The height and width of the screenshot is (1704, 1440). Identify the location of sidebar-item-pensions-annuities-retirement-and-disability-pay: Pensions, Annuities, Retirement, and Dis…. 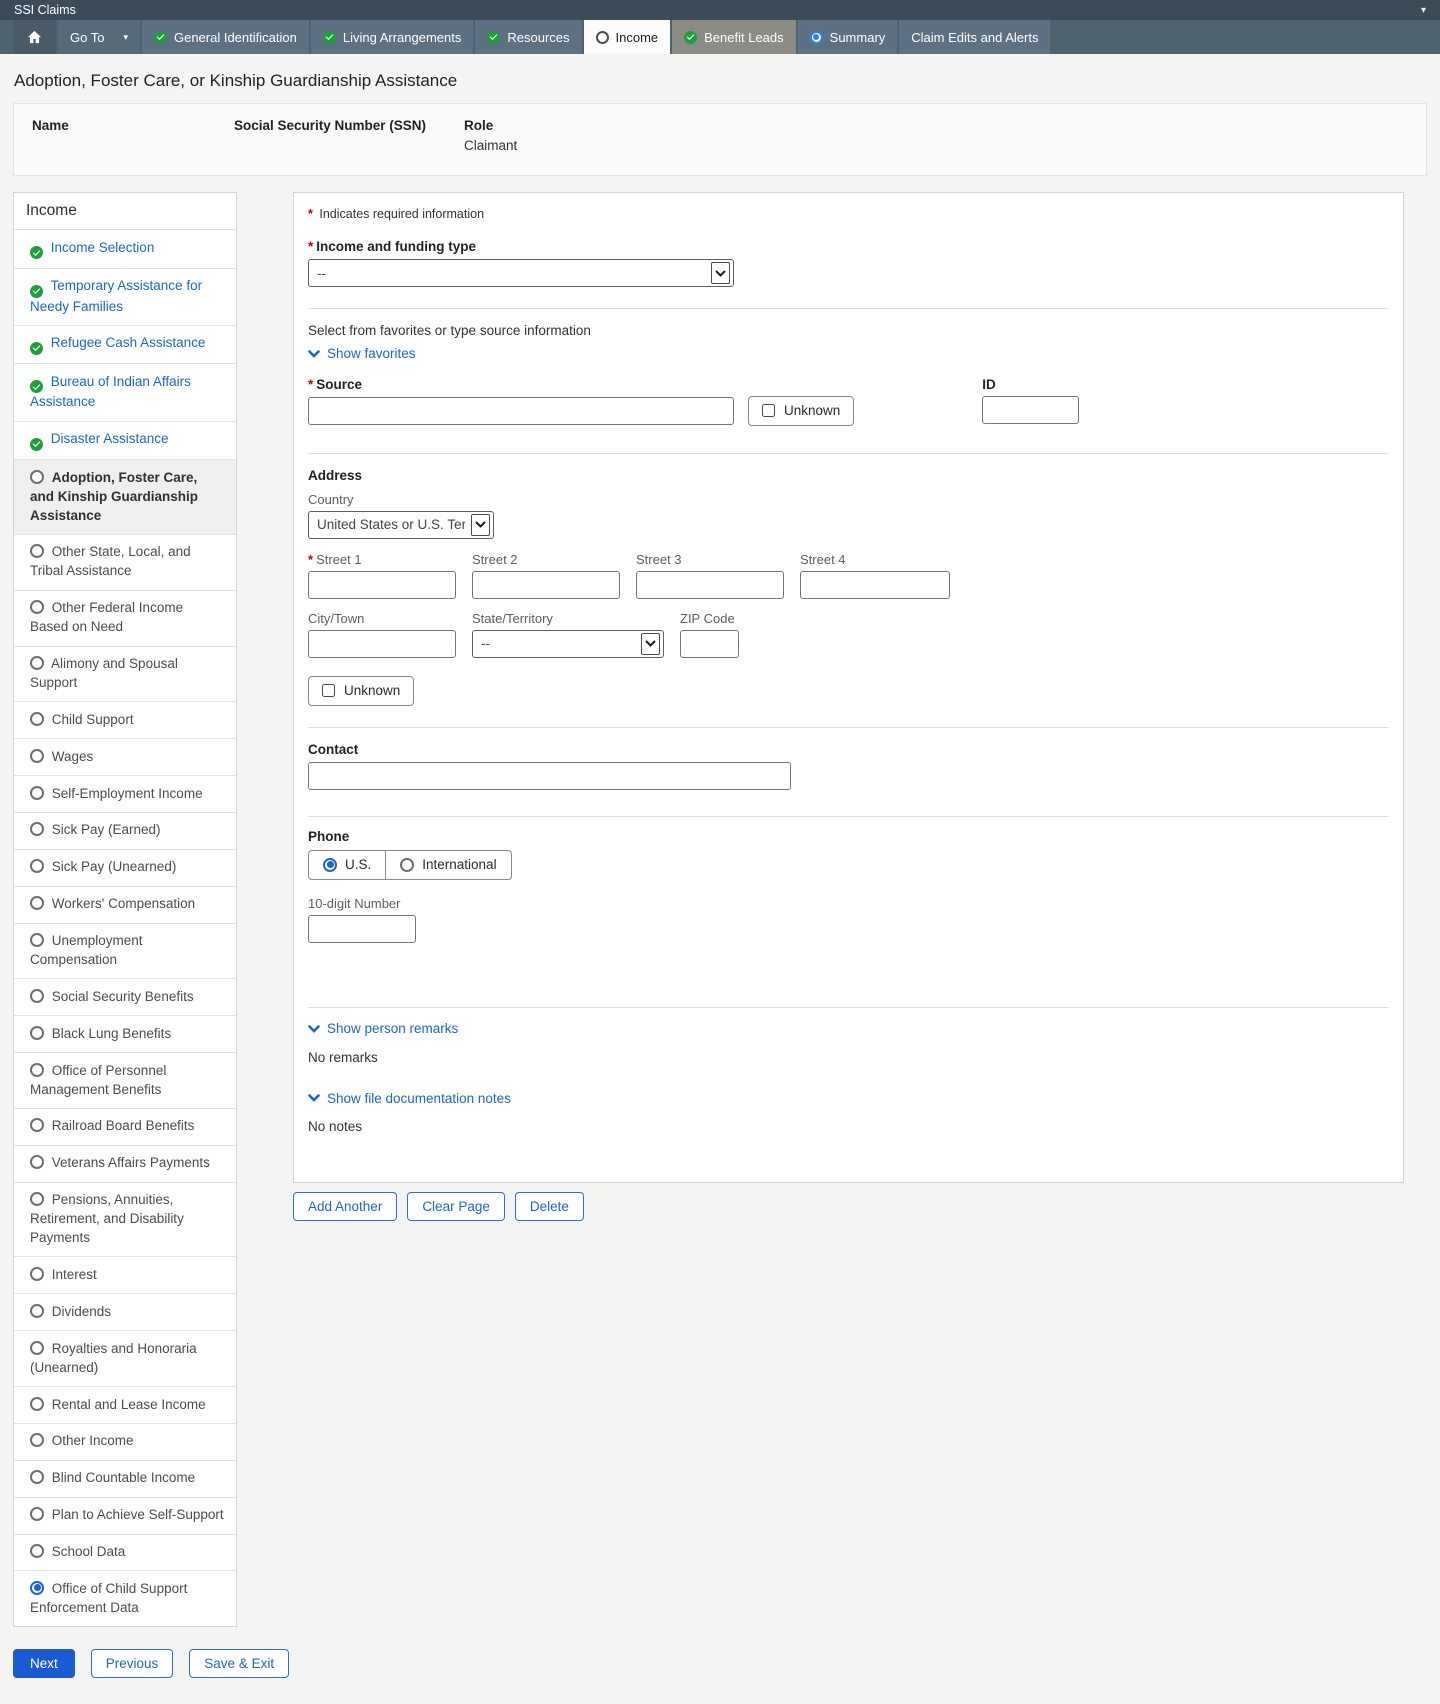
(125, 1219).